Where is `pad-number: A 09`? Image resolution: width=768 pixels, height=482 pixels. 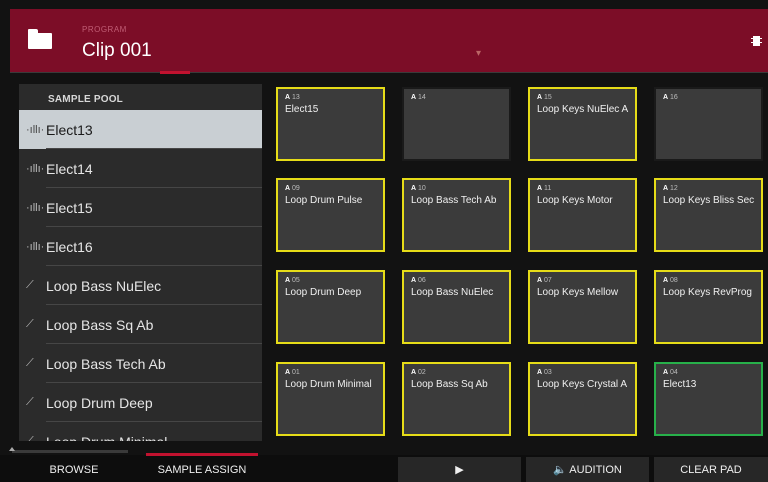
pad-number: A 09 is located at coordinates (292, 188).